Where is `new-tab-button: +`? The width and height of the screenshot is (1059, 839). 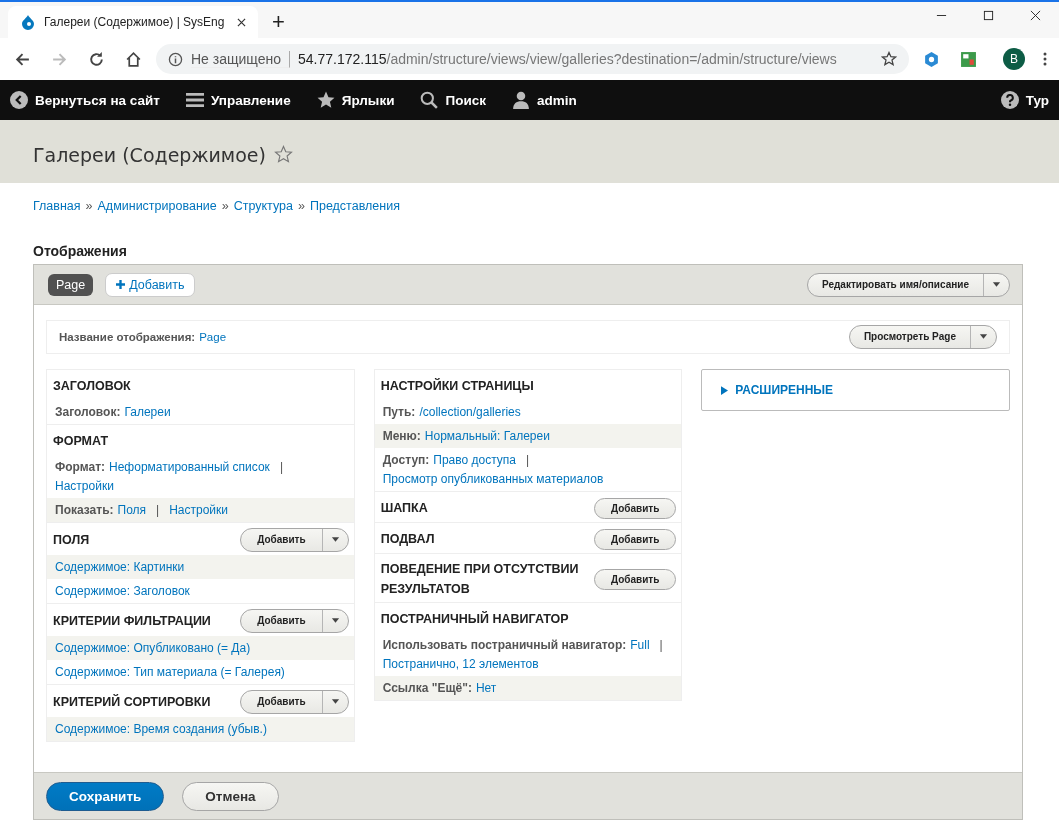 new-tab-button: + is located at coordinates (278, 22).